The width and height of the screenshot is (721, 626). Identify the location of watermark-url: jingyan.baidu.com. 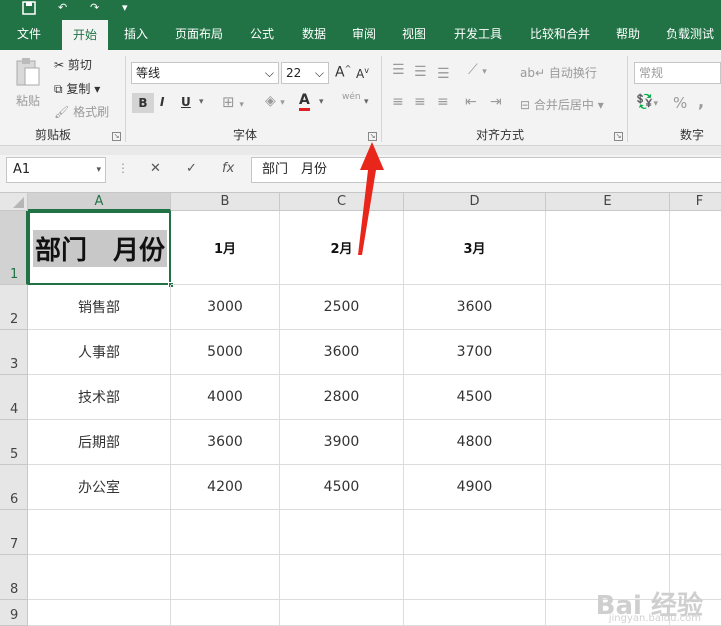
(654, 618).